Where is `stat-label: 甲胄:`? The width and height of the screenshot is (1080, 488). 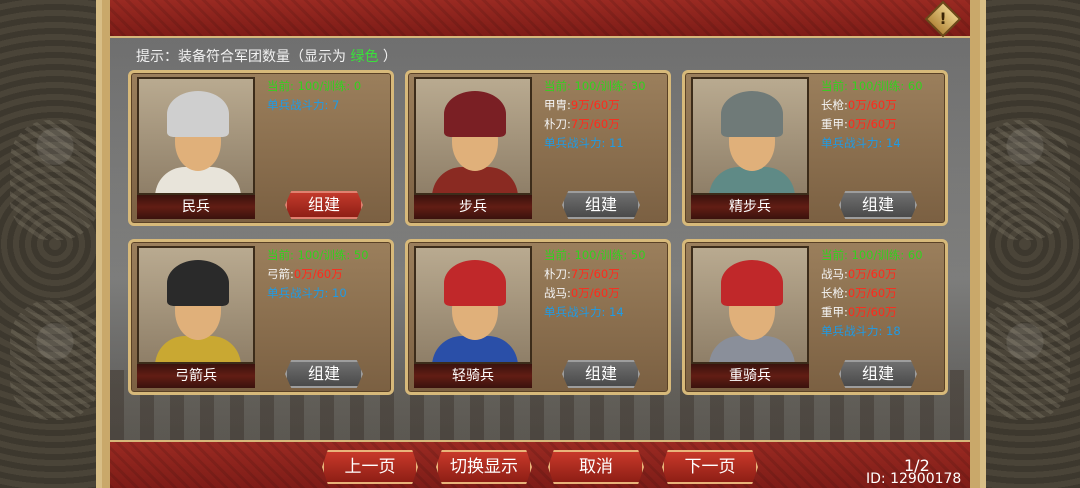 stat-label: 甲胄: is located at coordinates (557, 105).